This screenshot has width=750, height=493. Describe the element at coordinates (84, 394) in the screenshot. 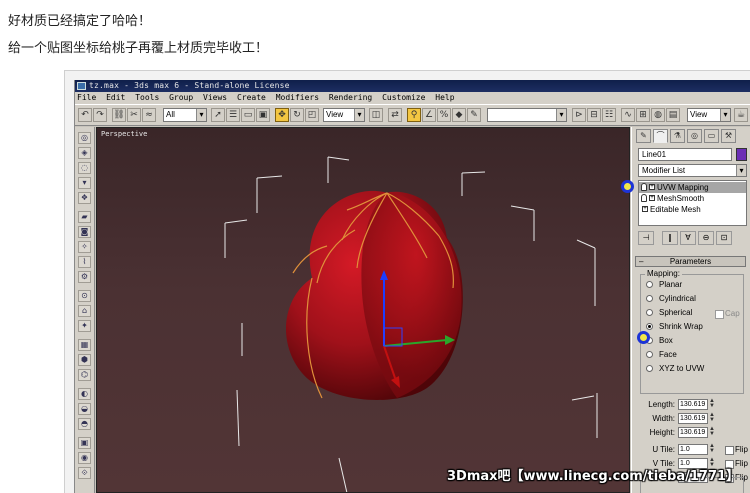

I see `tab-button-17-icon: ◐` at that location.